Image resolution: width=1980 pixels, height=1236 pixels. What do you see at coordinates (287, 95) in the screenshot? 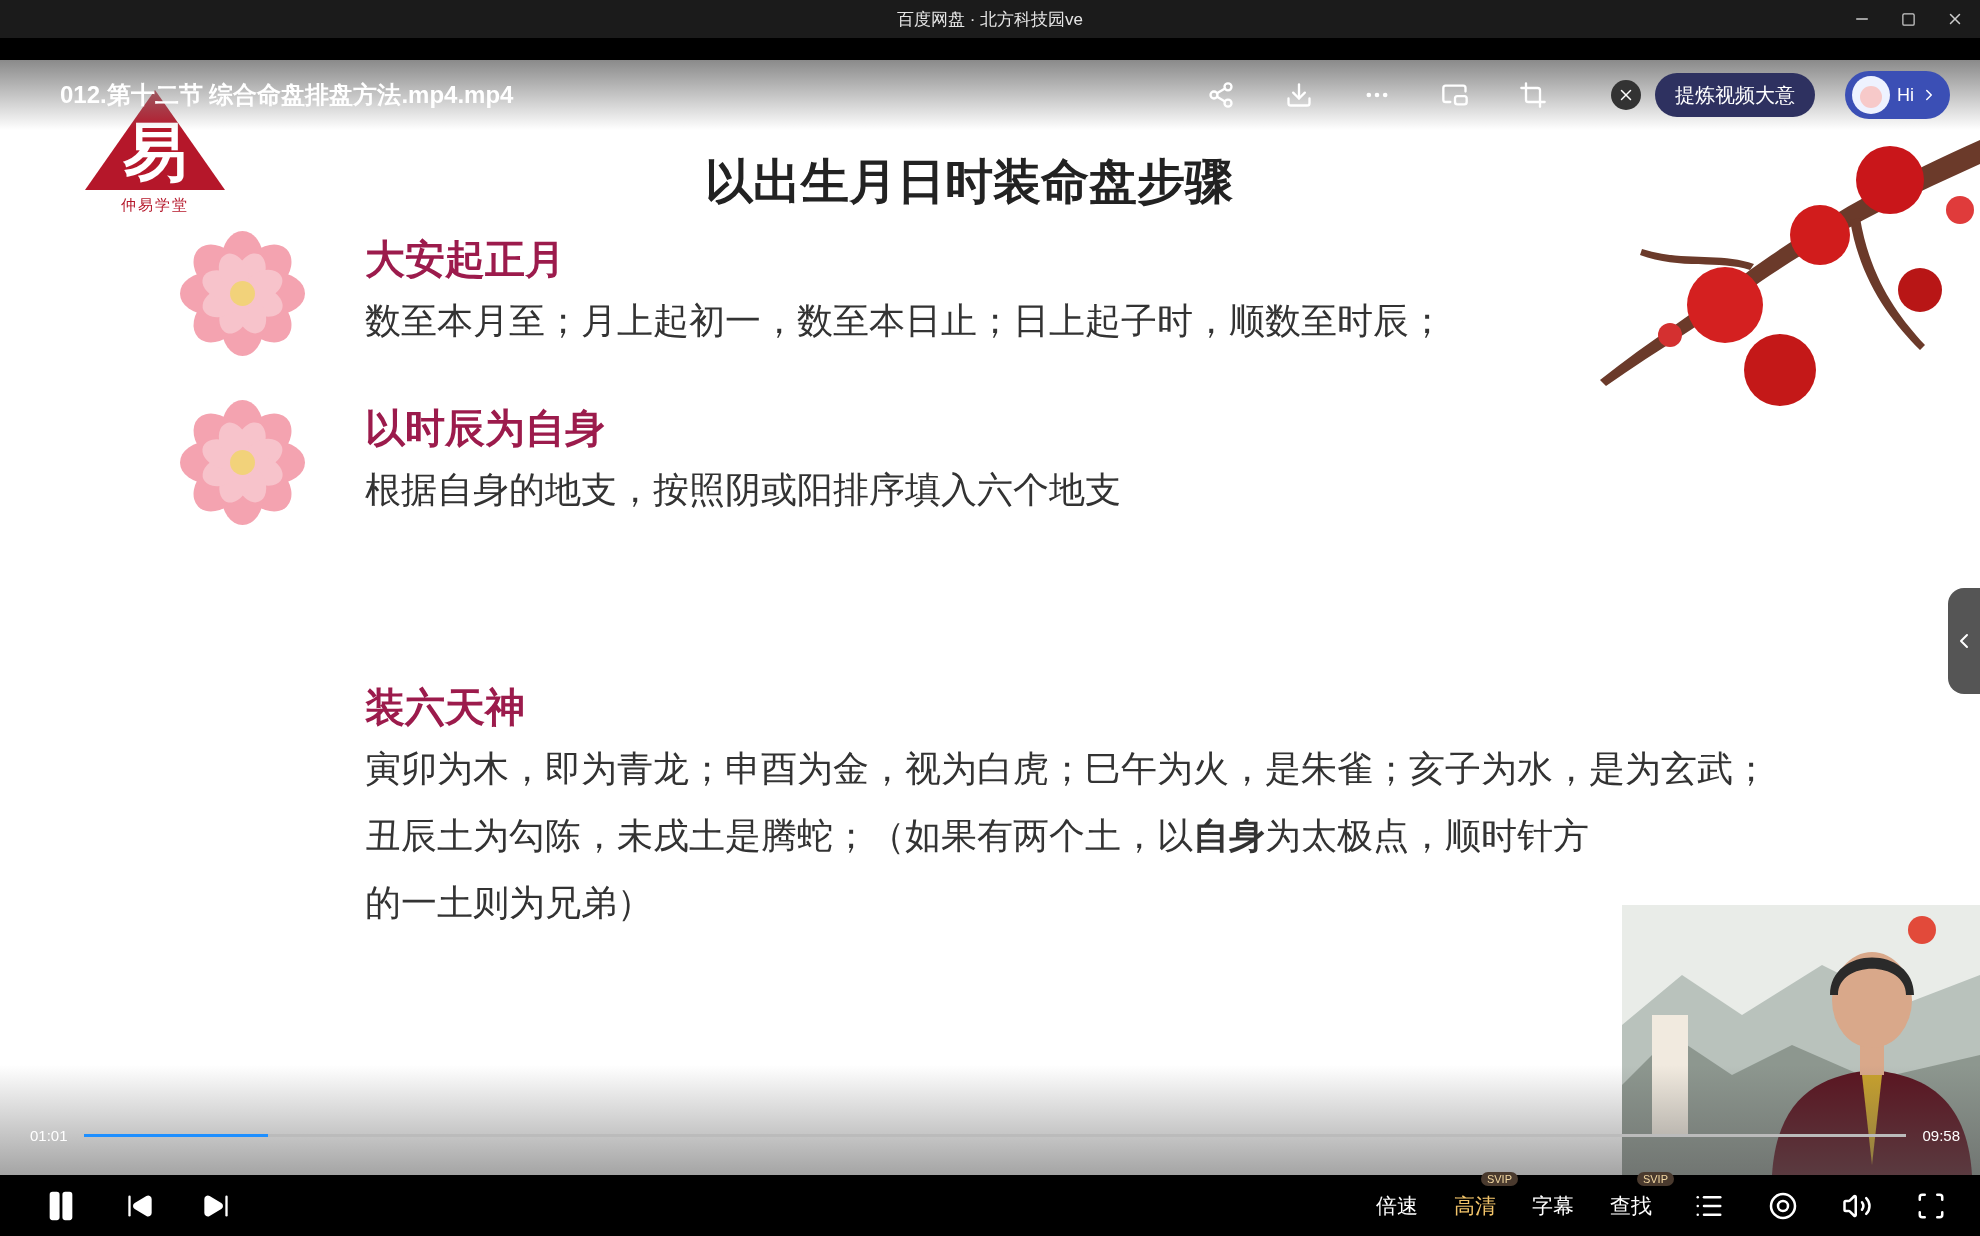
I see `file-name: 012.第十二节 综合命盘排盘方法.mp4.mp4` at bounding box center [287, 95].